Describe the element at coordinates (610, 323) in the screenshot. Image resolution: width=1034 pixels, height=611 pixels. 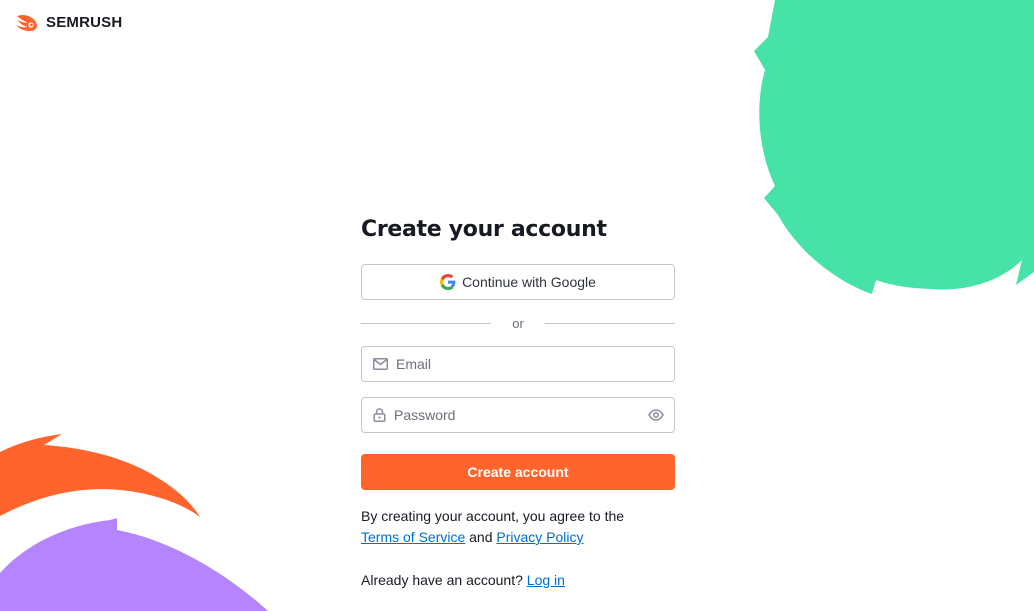
I see `divider-line-right` at that location.